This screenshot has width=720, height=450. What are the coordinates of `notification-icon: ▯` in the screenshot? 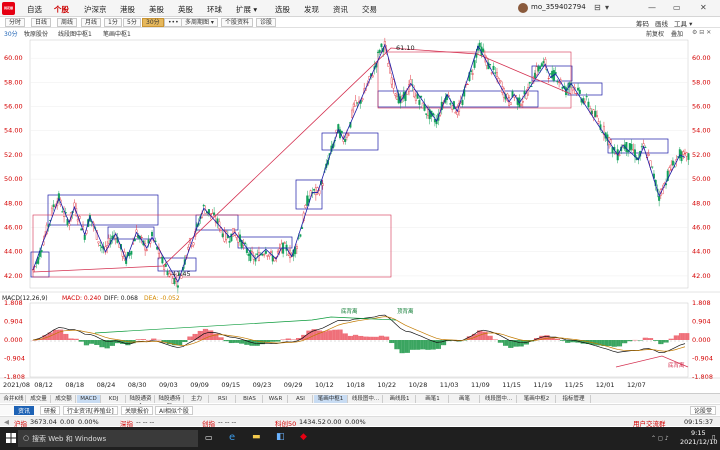 It's located at (713, 437).